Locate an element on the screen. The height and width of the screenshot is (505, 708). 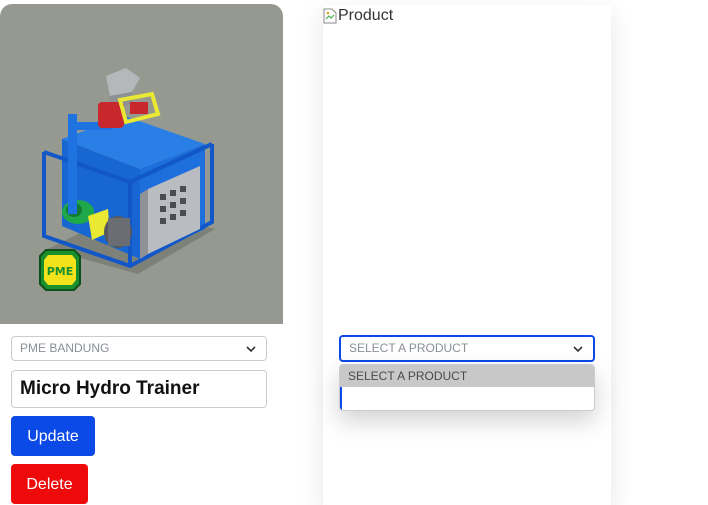
product-dropdown-list: SELECT A PRODUCT is located at coordinates (467, 387).